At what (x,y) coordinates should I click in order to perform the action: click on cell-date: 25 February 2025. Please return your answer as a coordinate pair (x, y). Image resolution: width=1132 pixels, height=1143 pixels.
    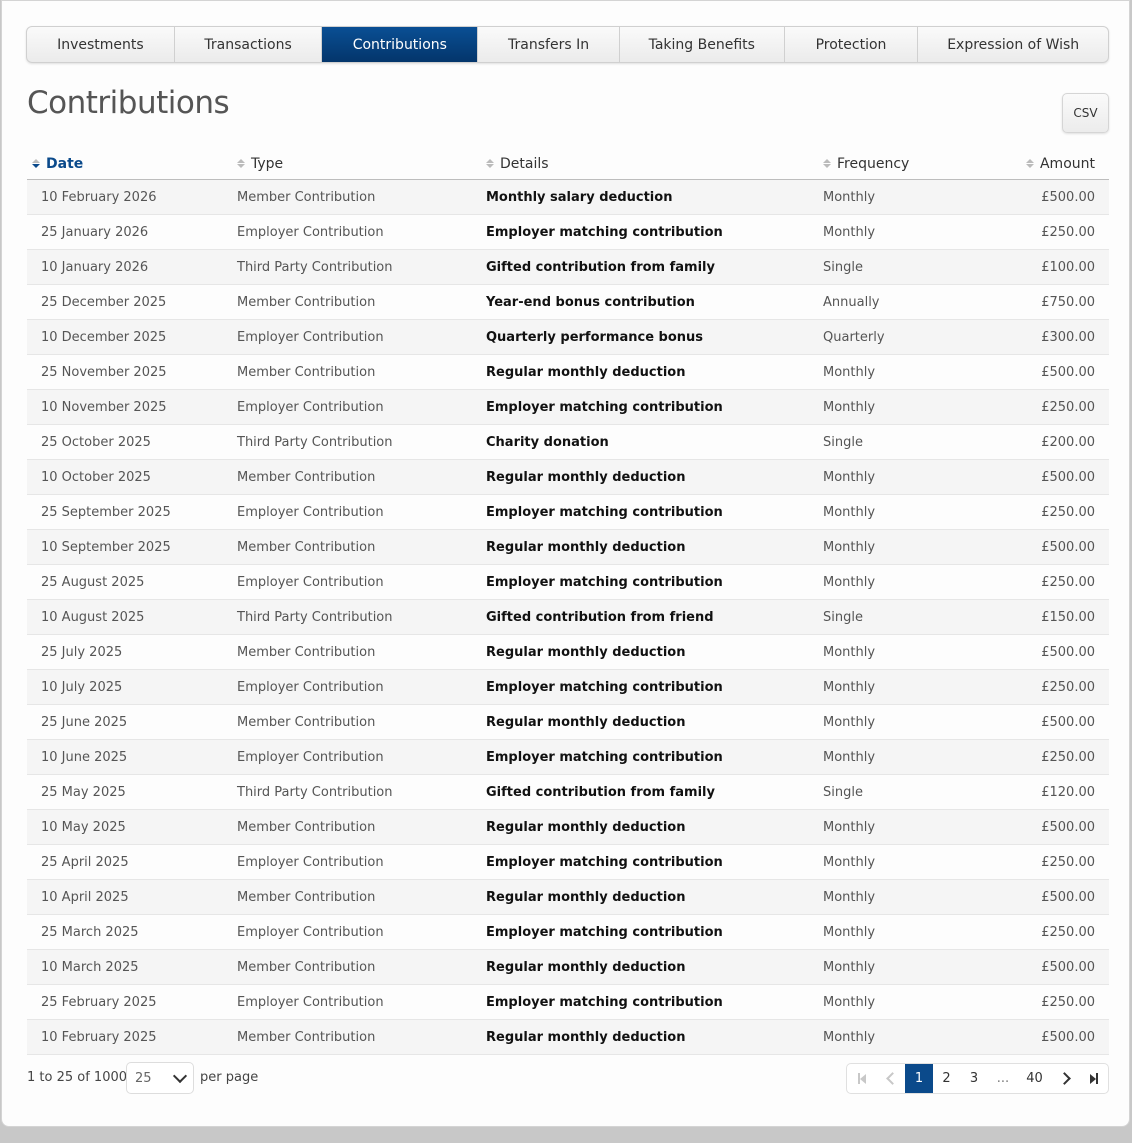
    Looking at the image, I should click on (129, 1002).